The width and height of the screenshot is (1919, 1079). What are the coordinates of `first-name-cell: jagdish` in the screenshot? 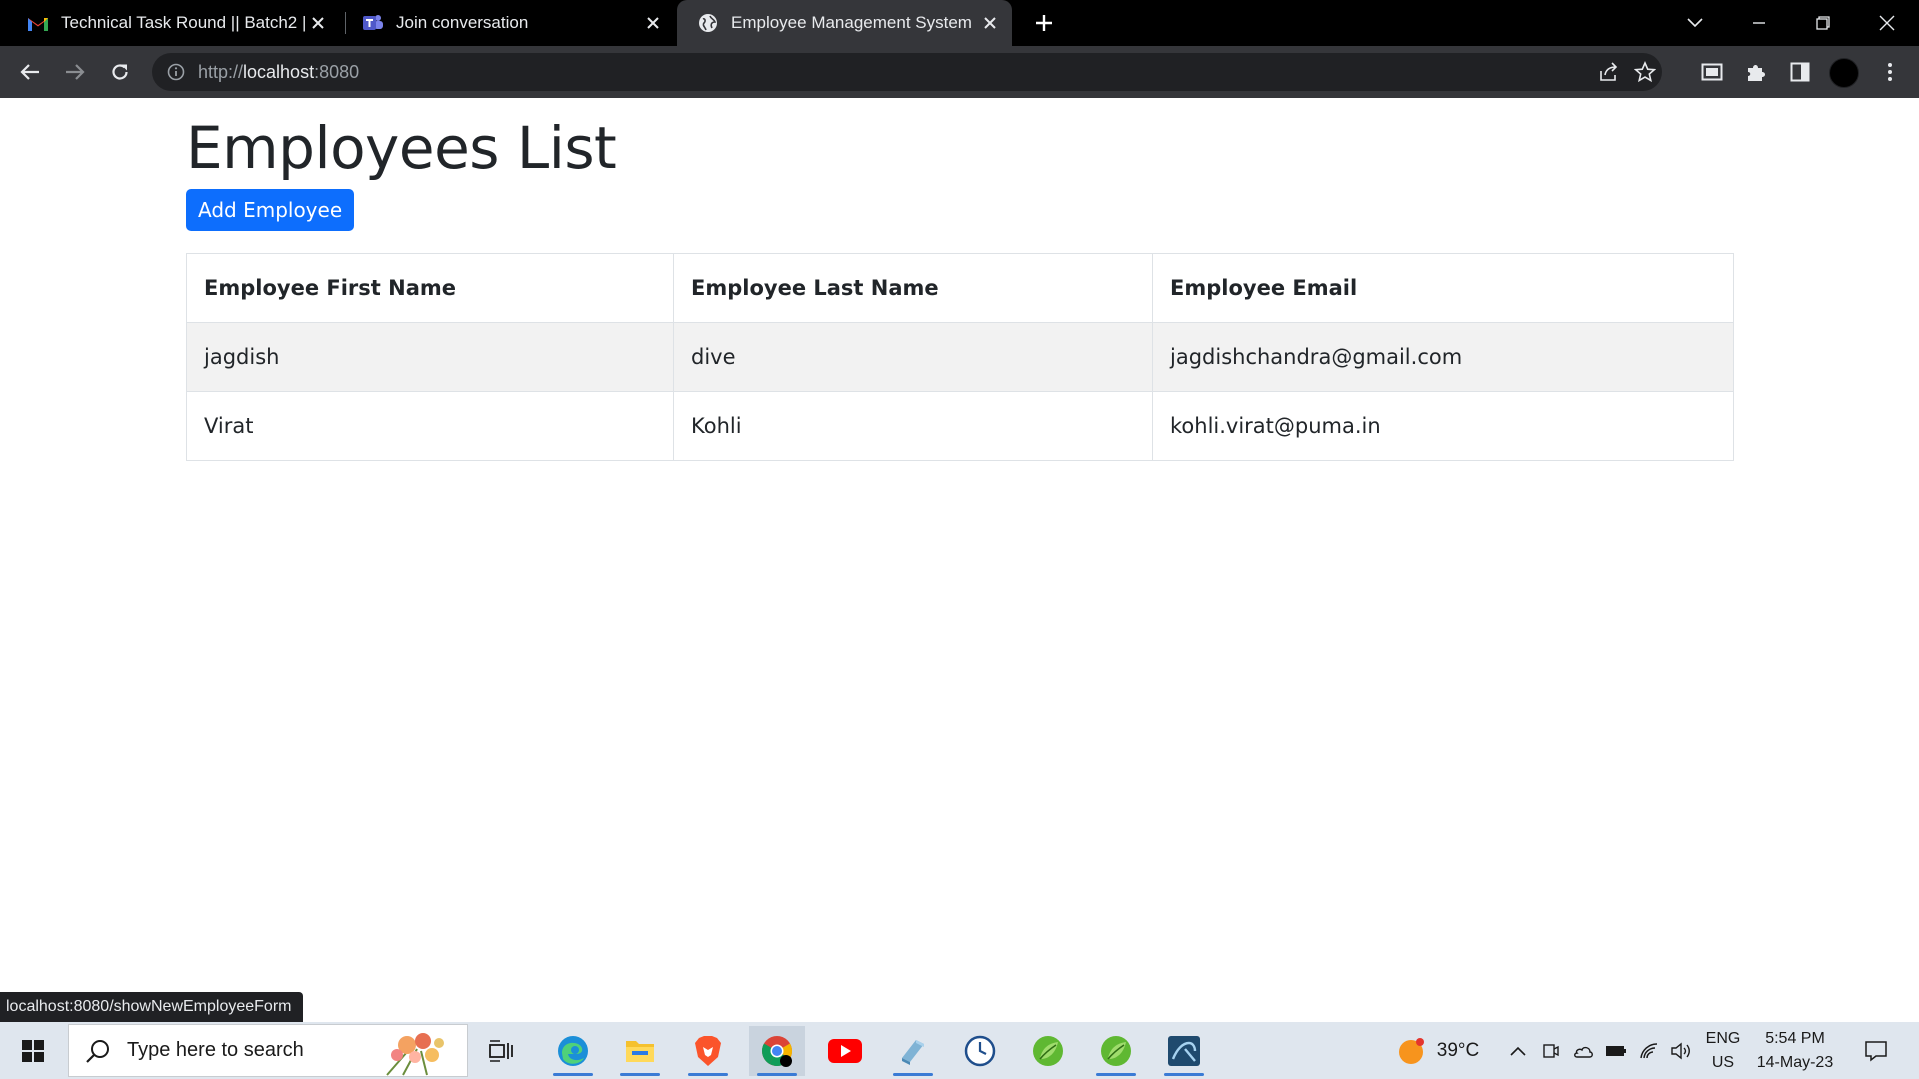 It's located at (430, 357).